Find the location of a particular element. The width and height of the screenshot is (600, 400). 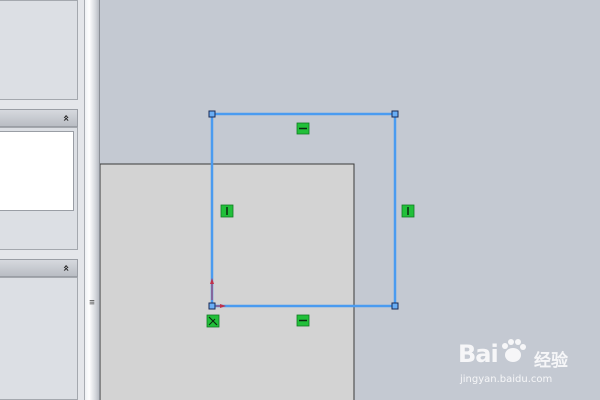

section-header-1: « is located at coordinates (39, 118).